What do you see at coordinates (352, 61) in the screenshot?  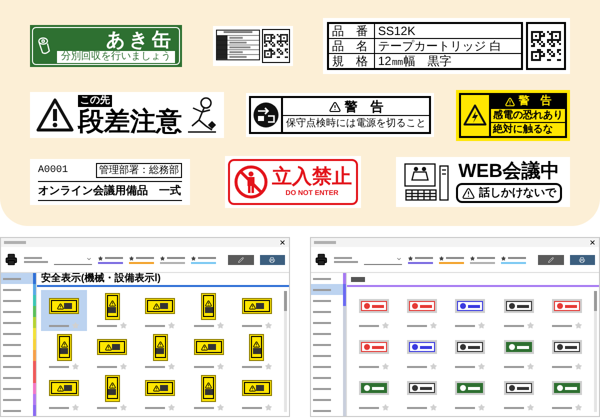 I see `field-name: 規 格` at bounding box center [352, 61].